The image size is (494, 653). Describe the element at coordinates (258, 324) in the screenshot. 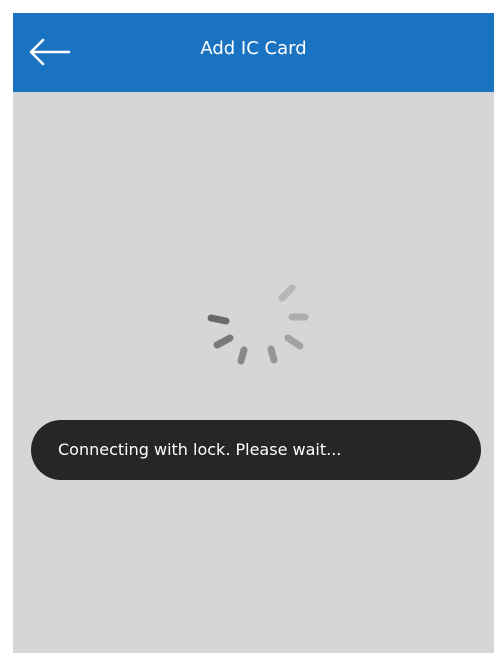

I see `spinner-icon` at that location.